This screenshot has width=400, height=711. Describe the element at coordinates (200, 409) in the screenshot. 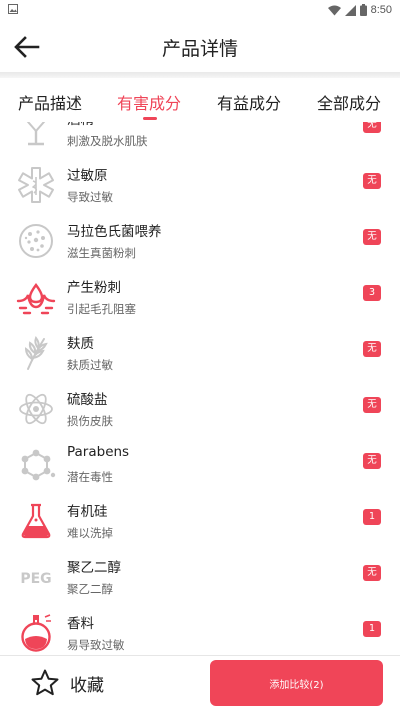

I see `list-item: 硫酸盐 损伤皮肤 无` at that location.